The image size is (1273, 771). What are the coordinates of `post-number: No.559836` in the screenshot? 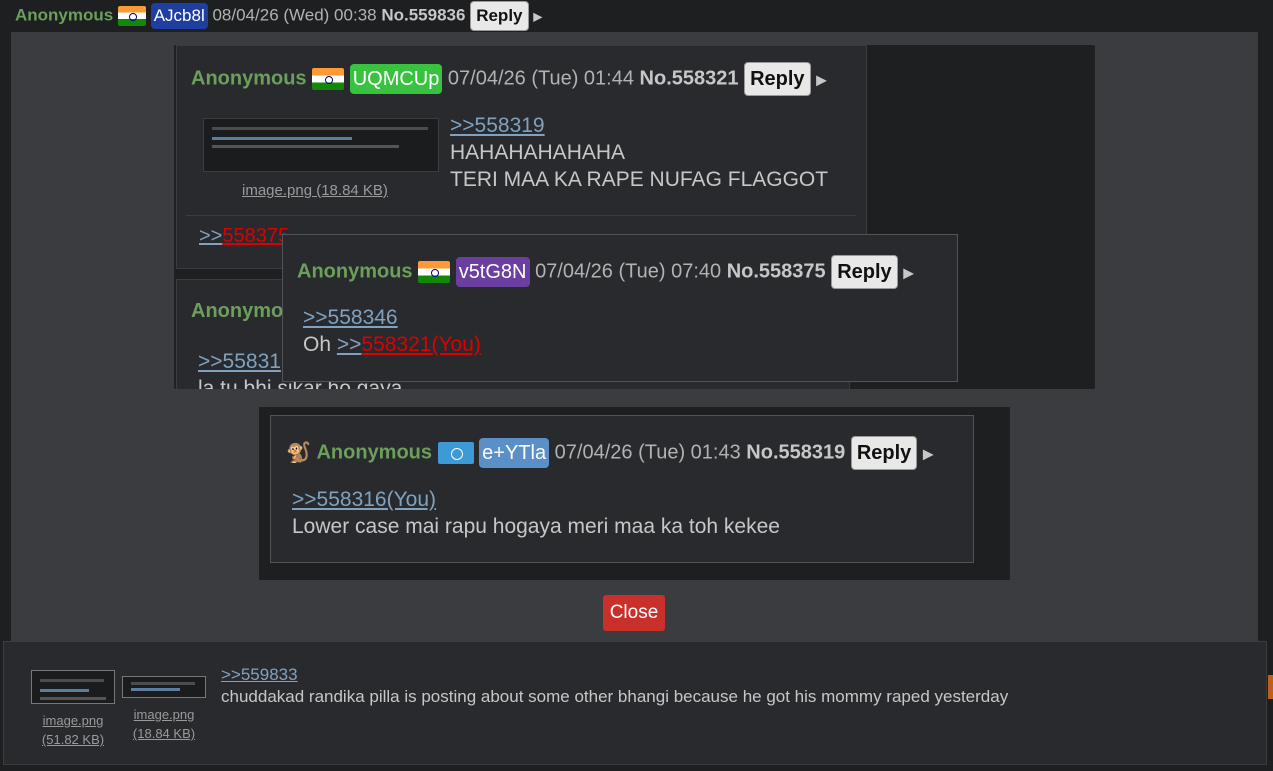 It's located at (423, 14).